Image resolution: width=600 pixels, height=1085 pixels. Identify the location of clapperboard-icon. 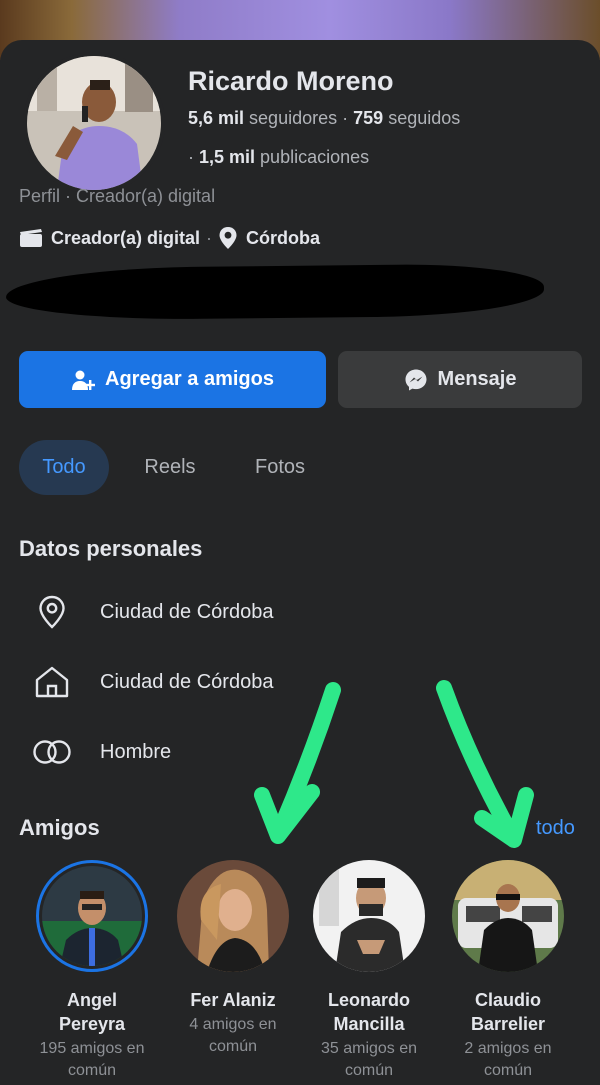
(31, 238).